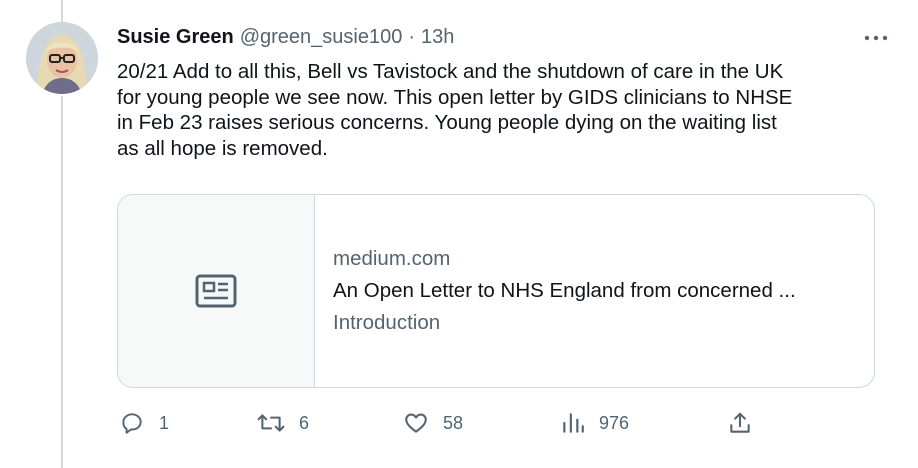 Image resolution: width=918 pixels, height=468 pixels. I want to click on thread-line-top, so click(62, 11).